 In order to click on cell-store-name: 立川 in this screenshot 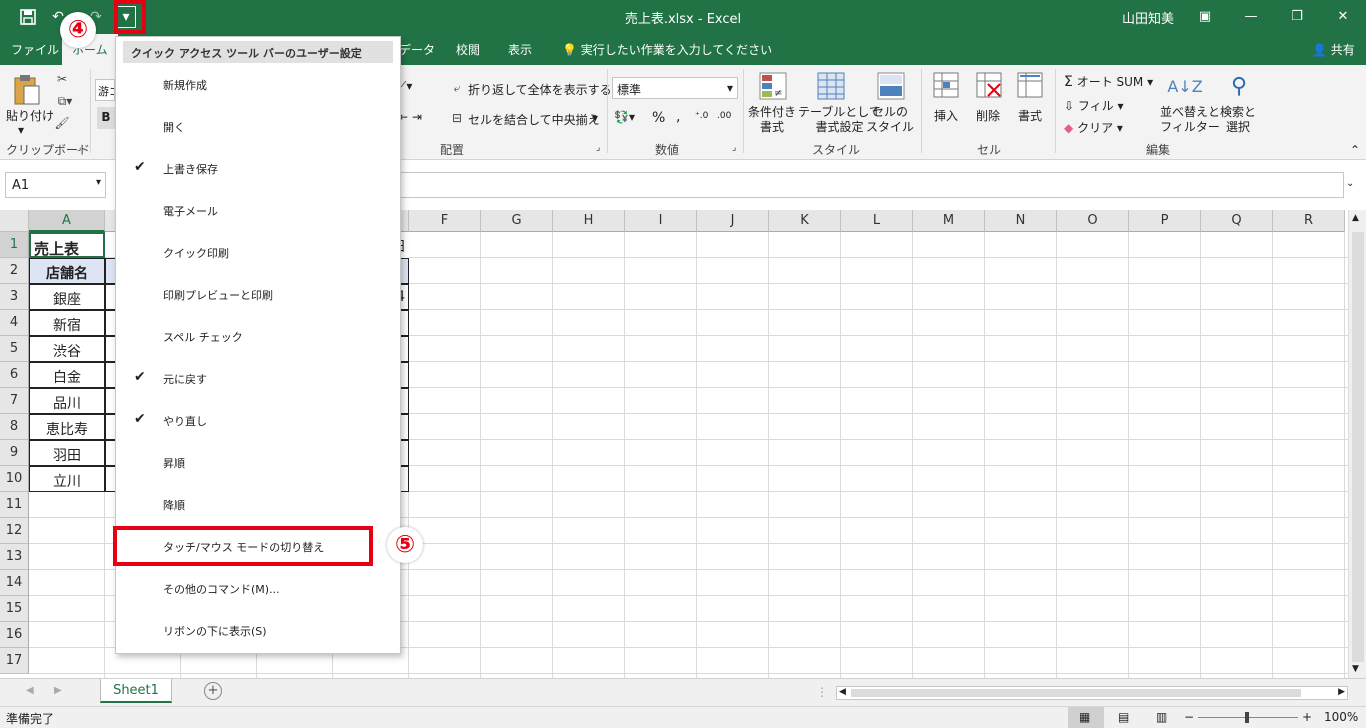, I will do `click(67, 479)`.